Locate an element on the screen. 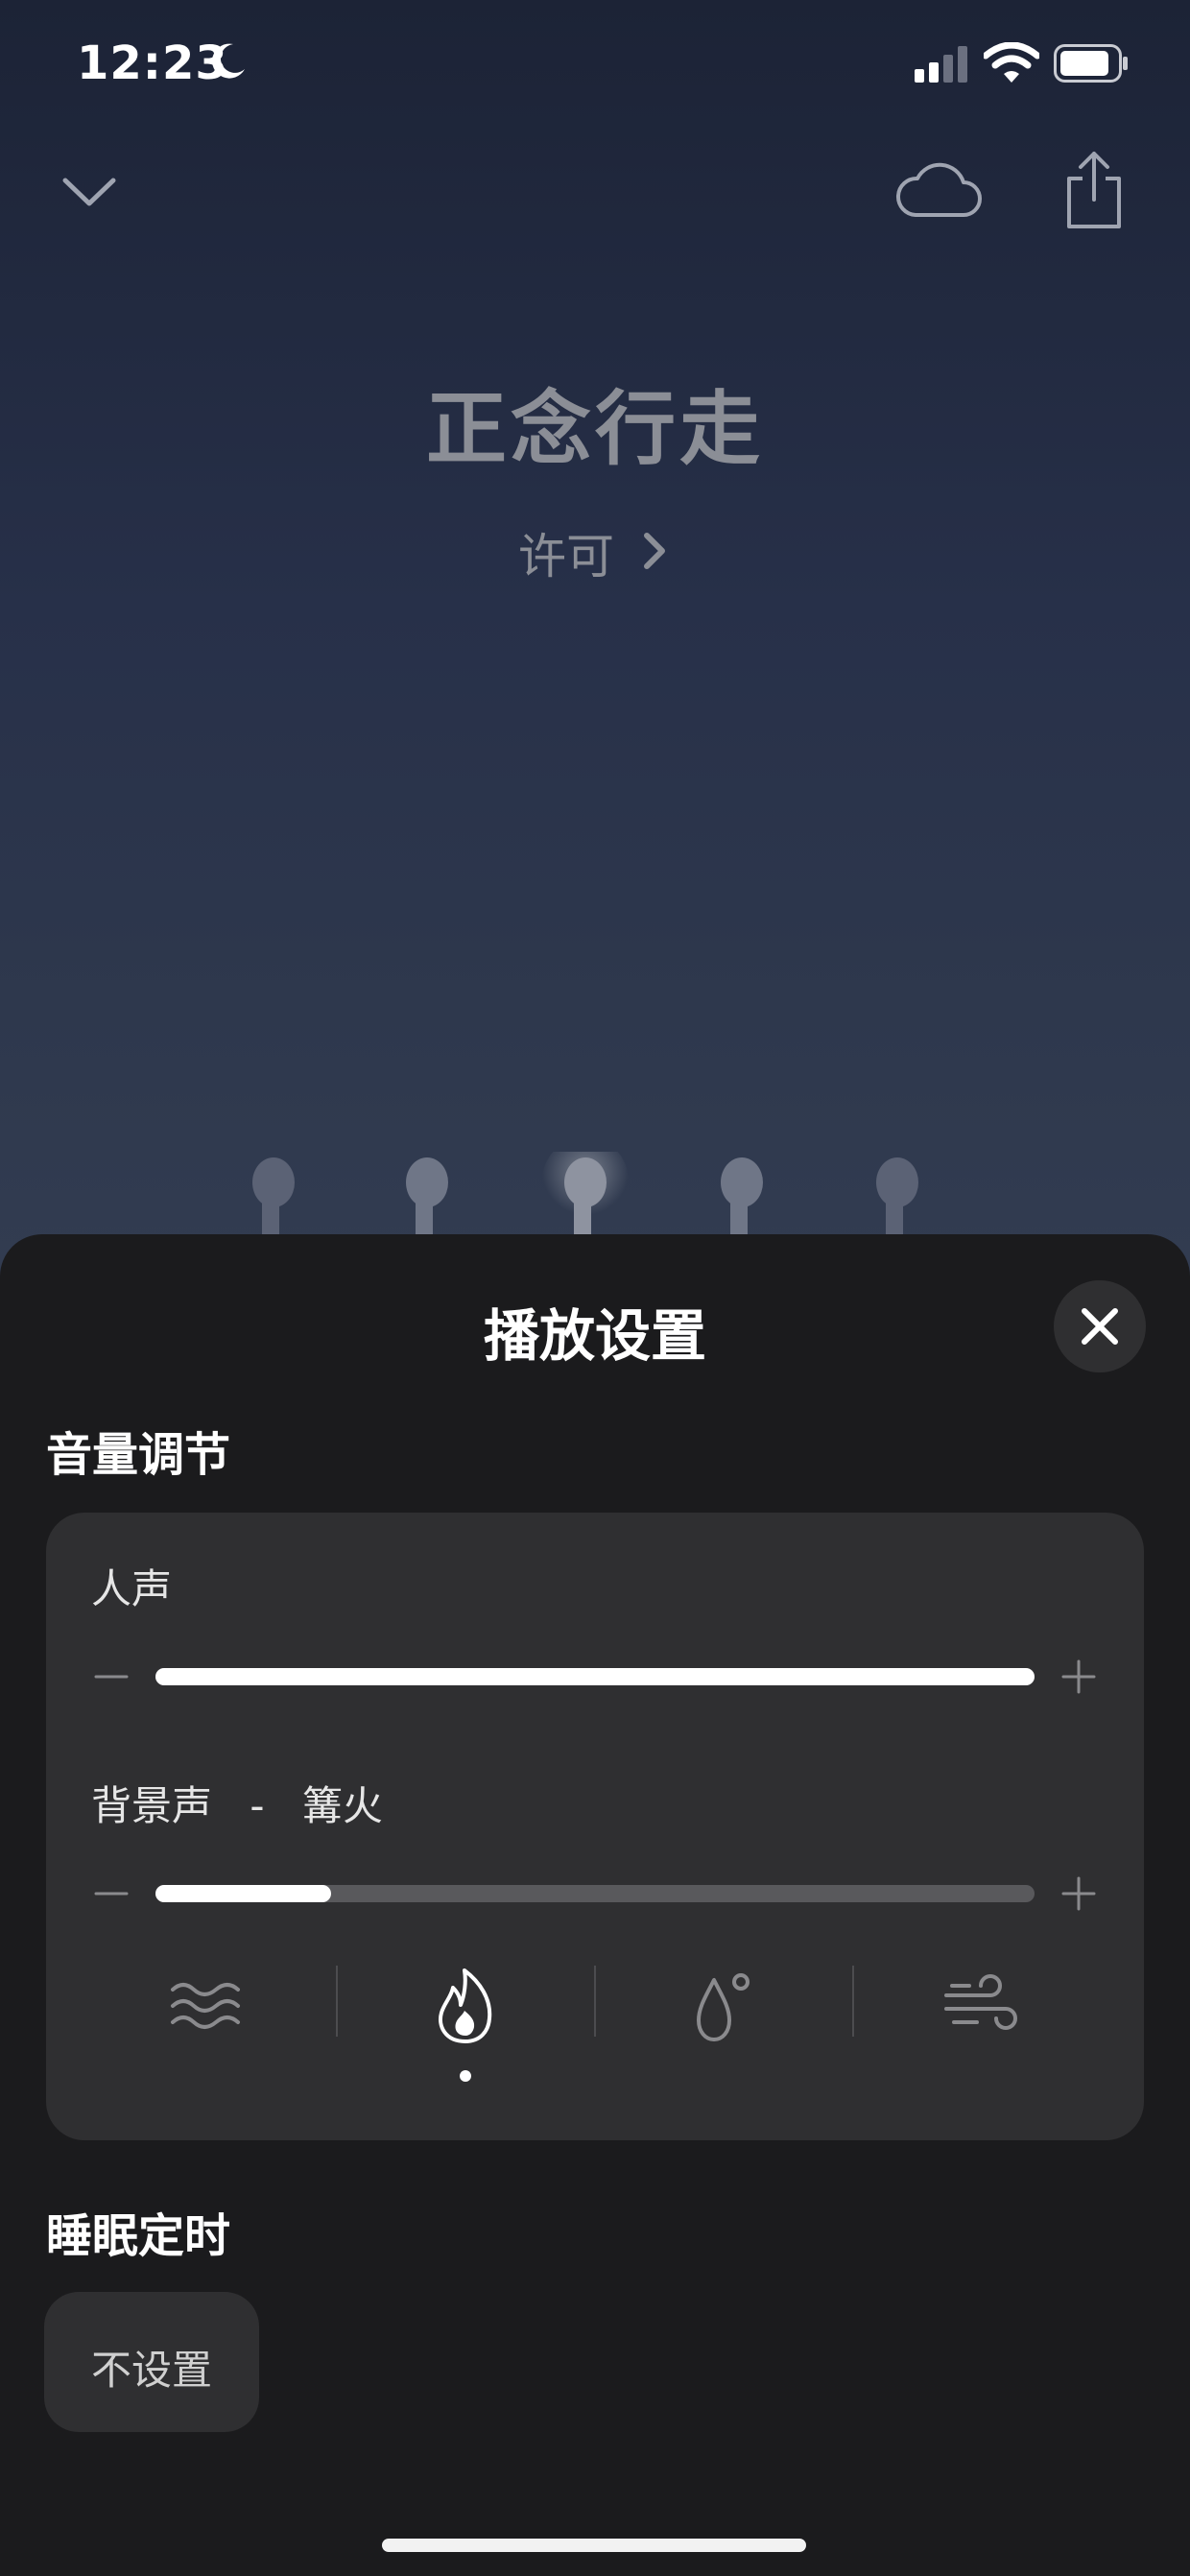 This screenshot has height=2576, width=1190. campfire-icon is located at coordinates (466, 2006).